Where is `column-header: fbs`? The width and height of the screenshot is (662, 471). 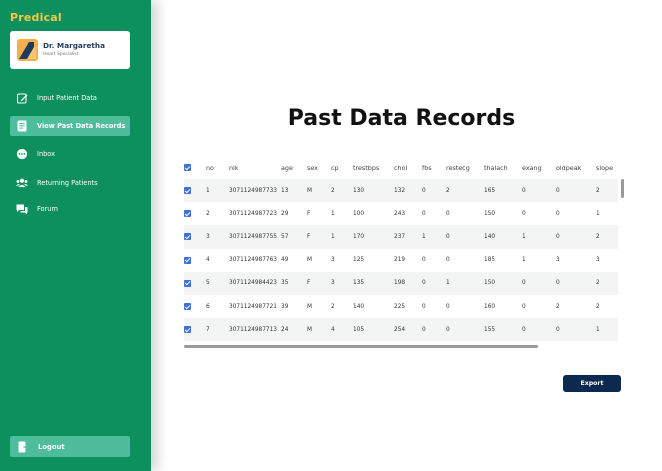
column-header: fbs is located at coordinates (434, 167).